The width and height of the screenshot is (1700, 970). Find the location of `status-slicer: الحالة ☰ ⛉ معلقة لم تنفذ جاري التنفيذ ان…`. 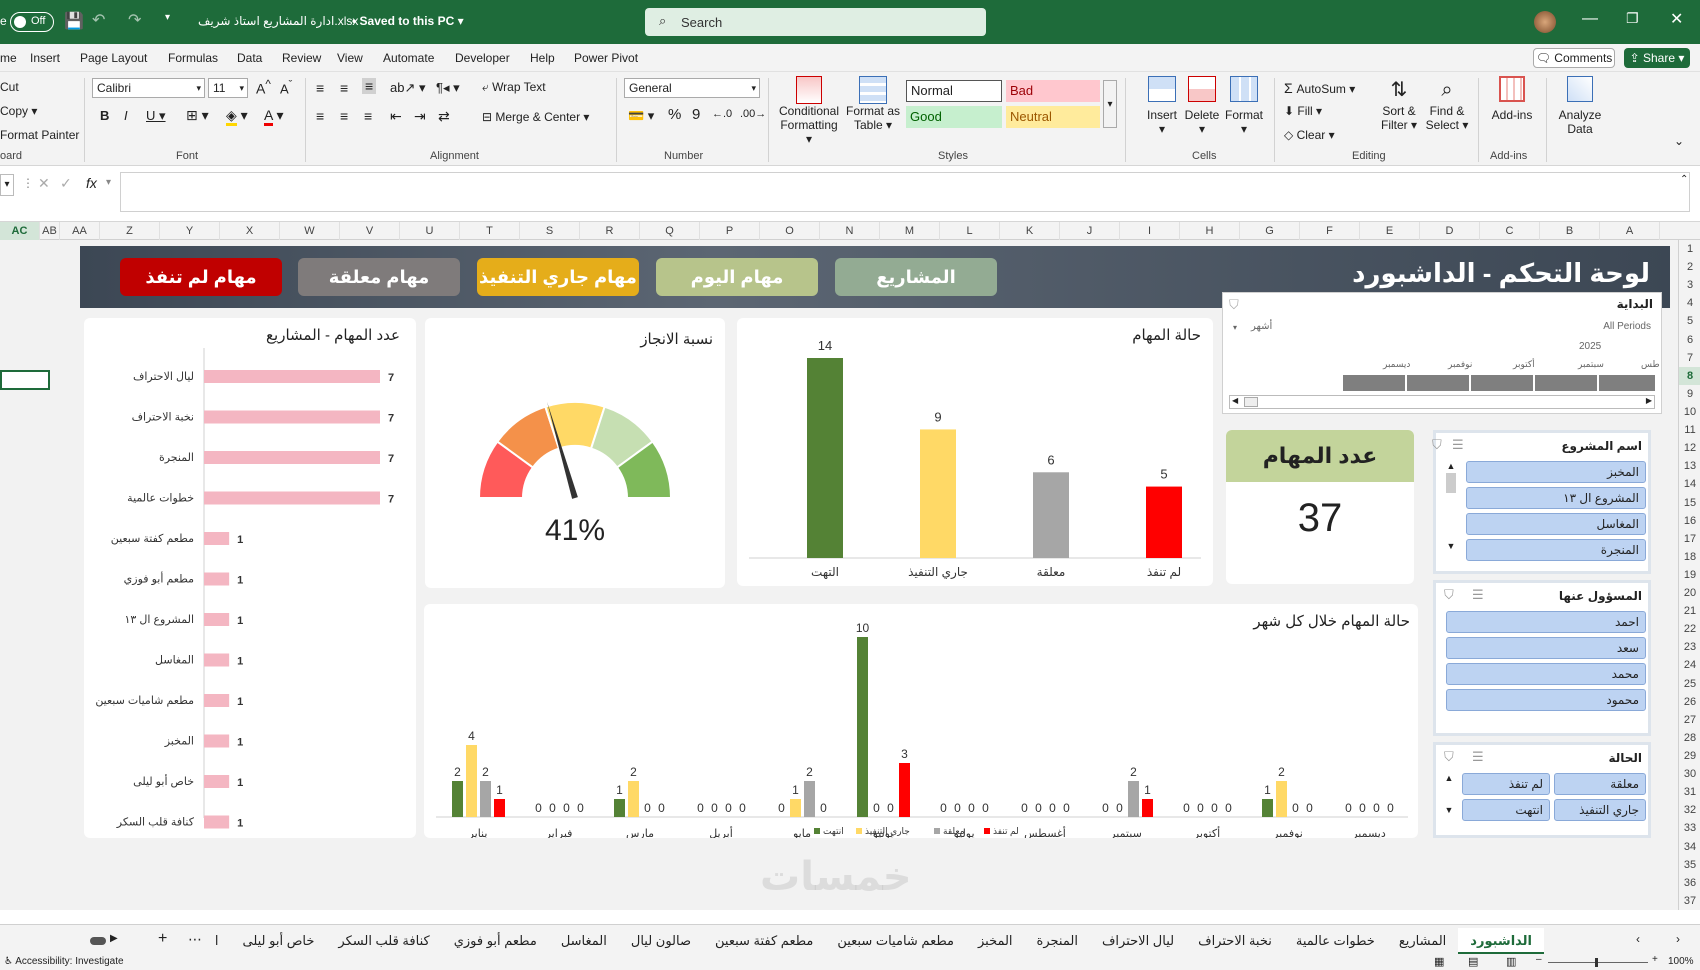

status-slicer: الحالة ☰ ⛉ معلقة لم تنفذ جاري التنفيذ ان… is located at coordinates (1542, 790).